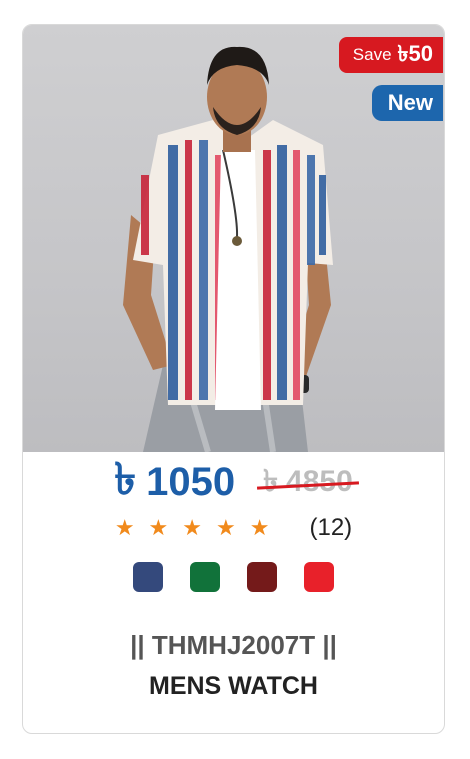  I want to click on save-badge: Save ৳50, so click(390, 55).